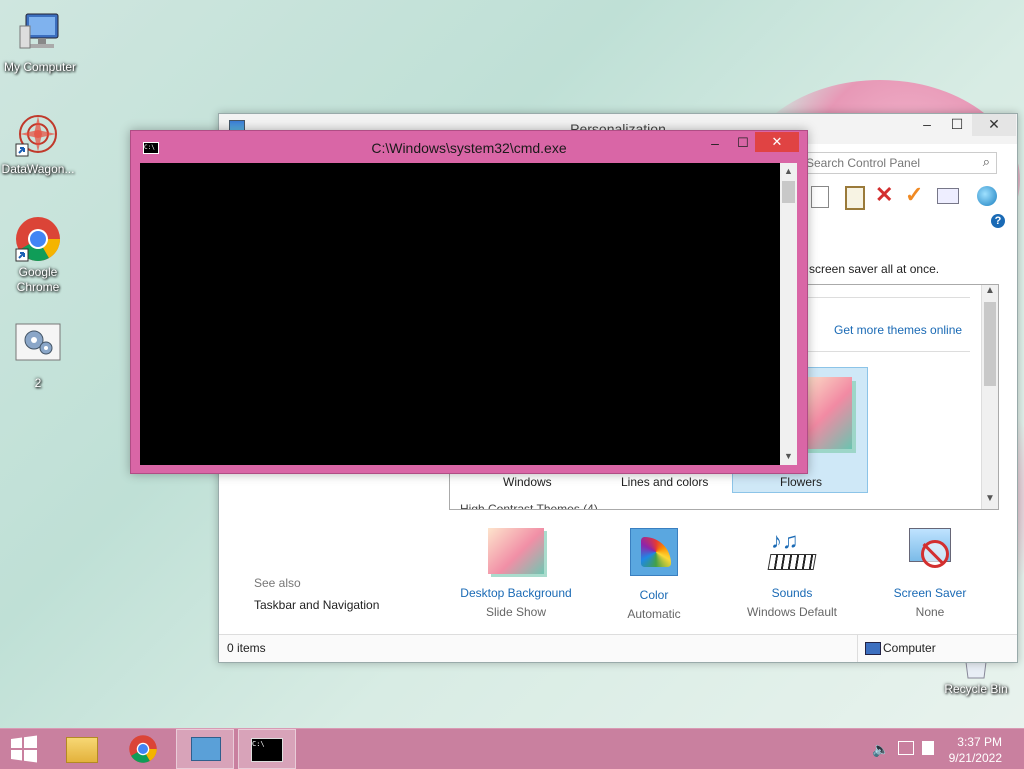  What do you see at coordinates (743, 144) in the screenshot?
I see `cmd-maximize-button: ☐` at bounding box center [743, 144].